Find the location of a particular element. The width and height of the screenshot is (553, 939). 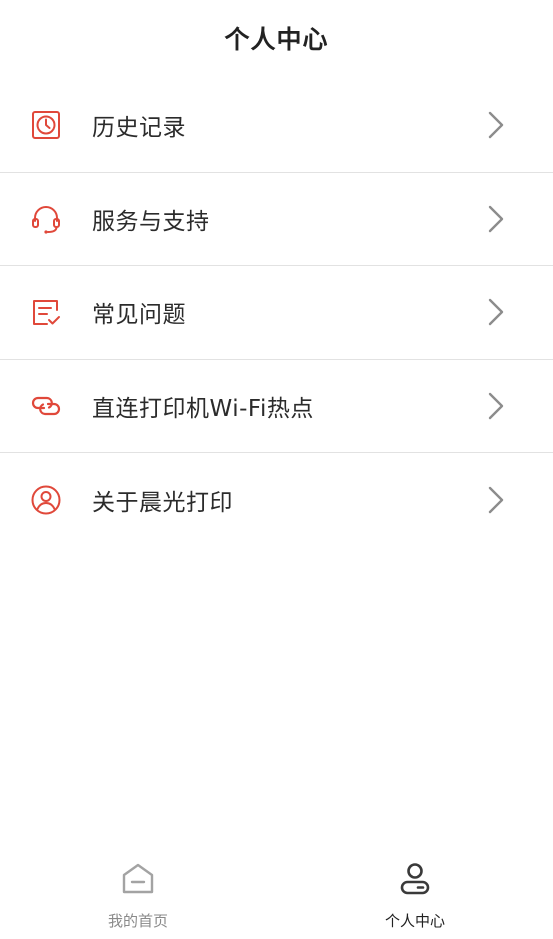

menu-item-label: 服务与支持 is located at coordinates (151, 221).